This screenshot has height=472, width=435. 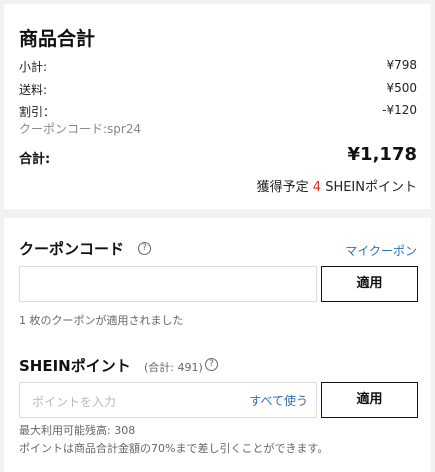 What do you see at coordinates (33, 67) in the screenshot?
I see `subtotal-label: 小計:` at bounding box center [33, 67].